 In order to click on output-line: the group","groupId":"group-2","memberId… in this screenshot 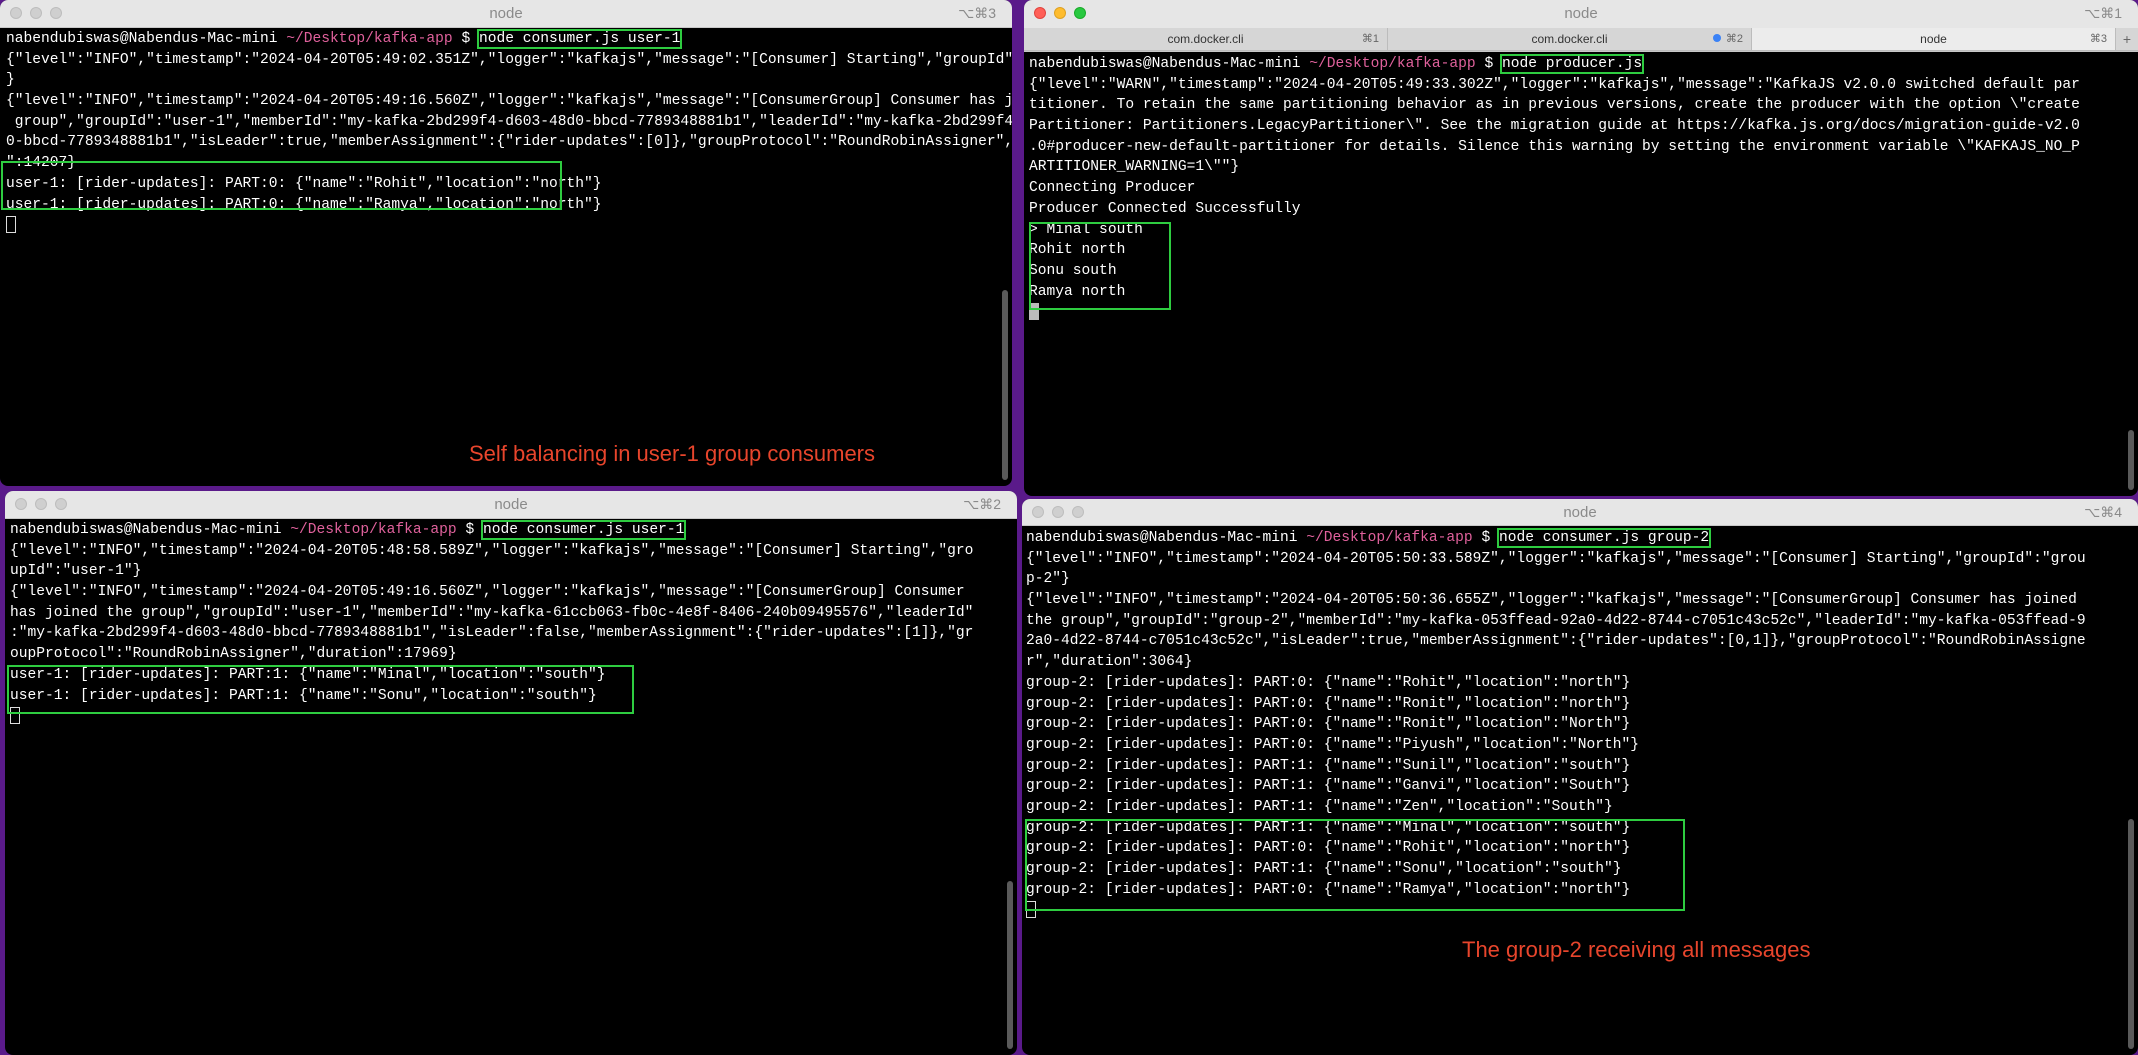, I will do `click(1556, 620)`.